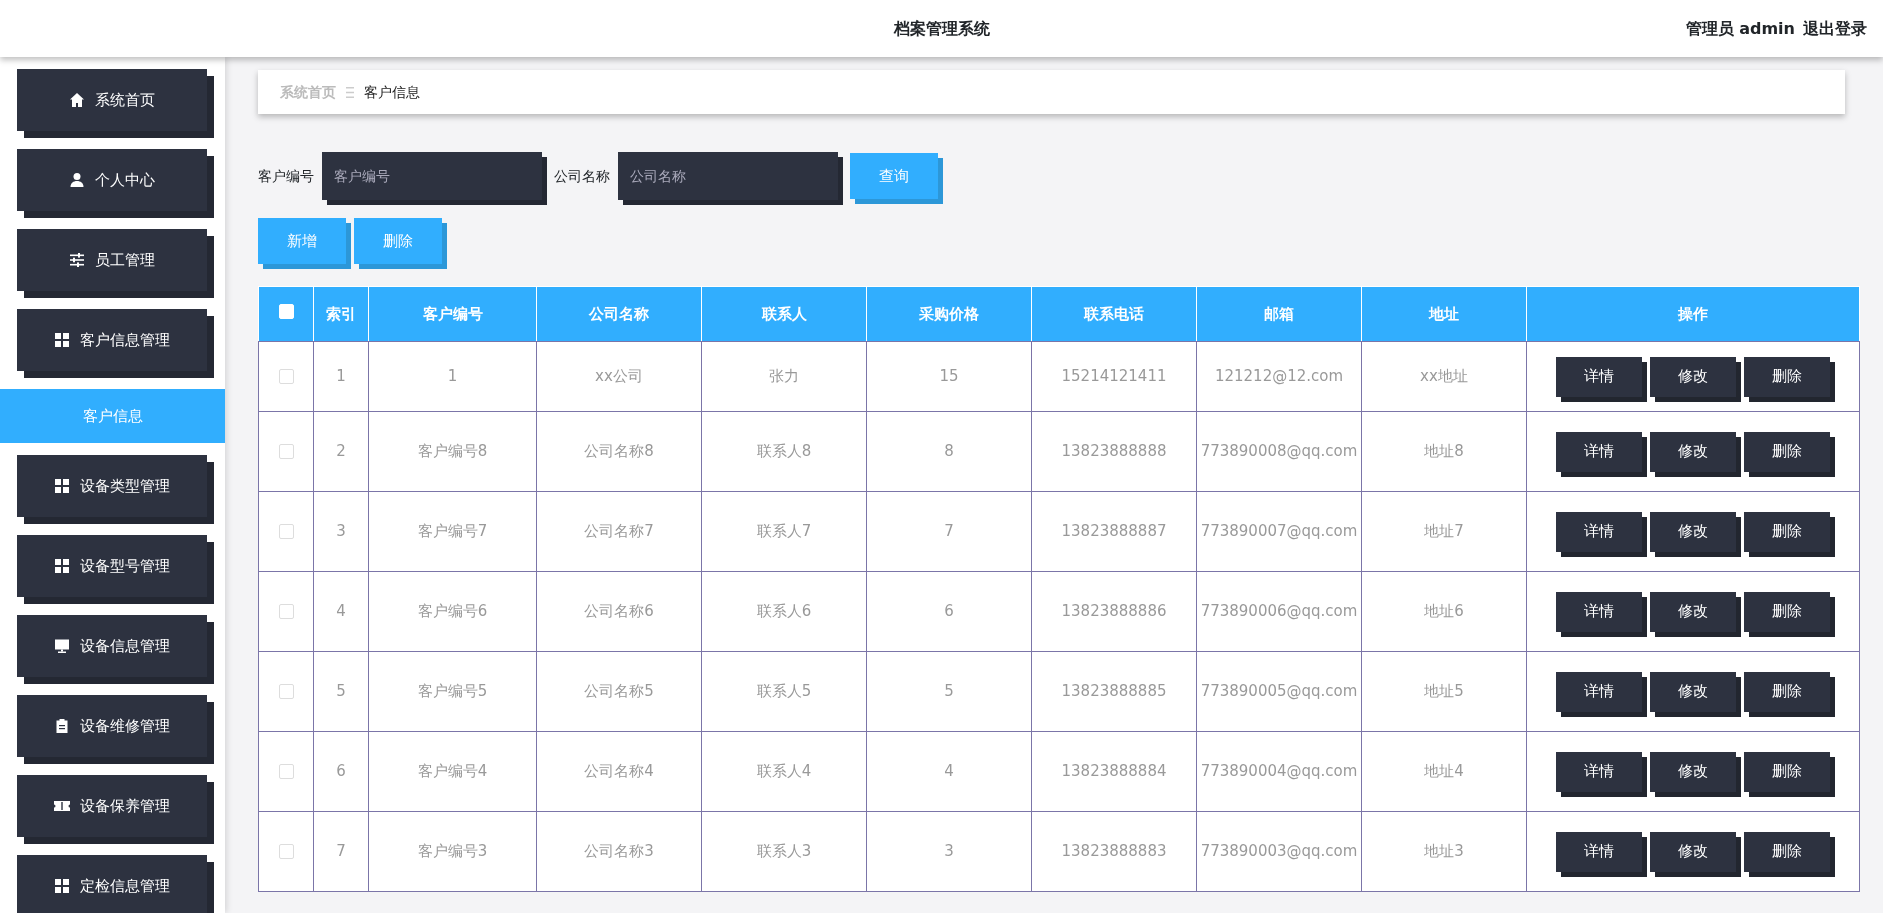  What do you see at coordinates (619, 376) in the screenshot?
I see `table-cell: xx公司` at bounding box center [619, 376].